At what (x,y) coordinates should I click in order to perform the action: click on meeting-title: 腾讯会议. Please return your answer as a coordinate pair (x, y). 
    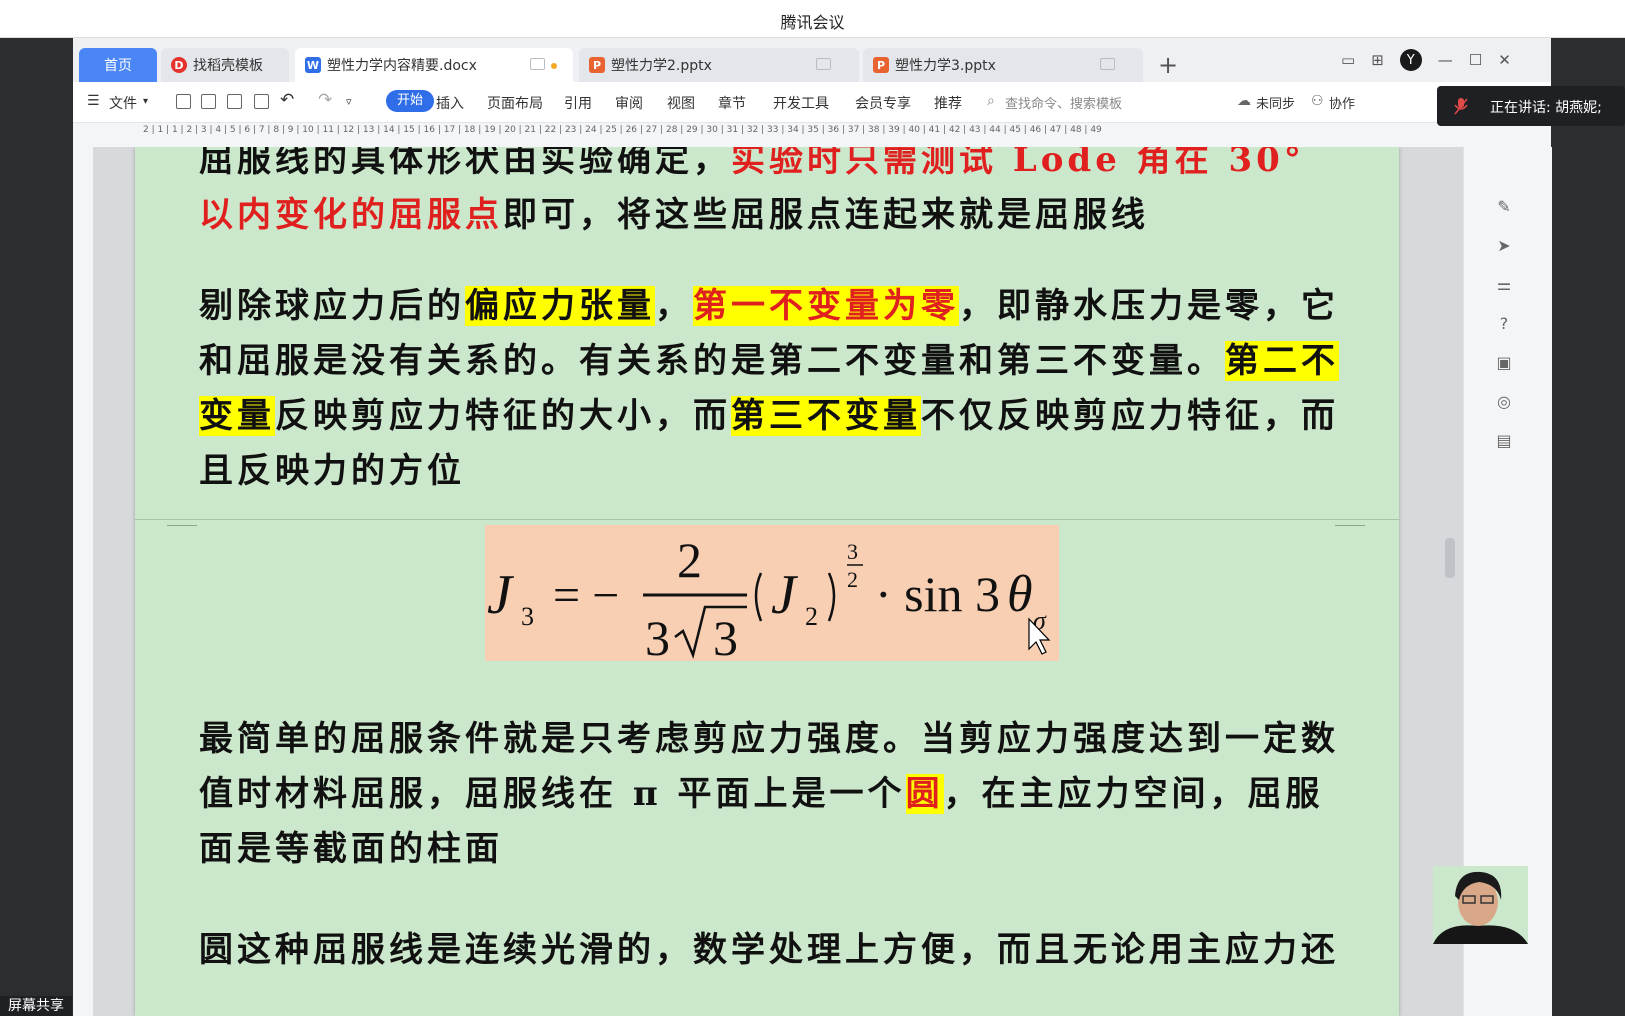
    Looking at the image, I should click on (812, 22).